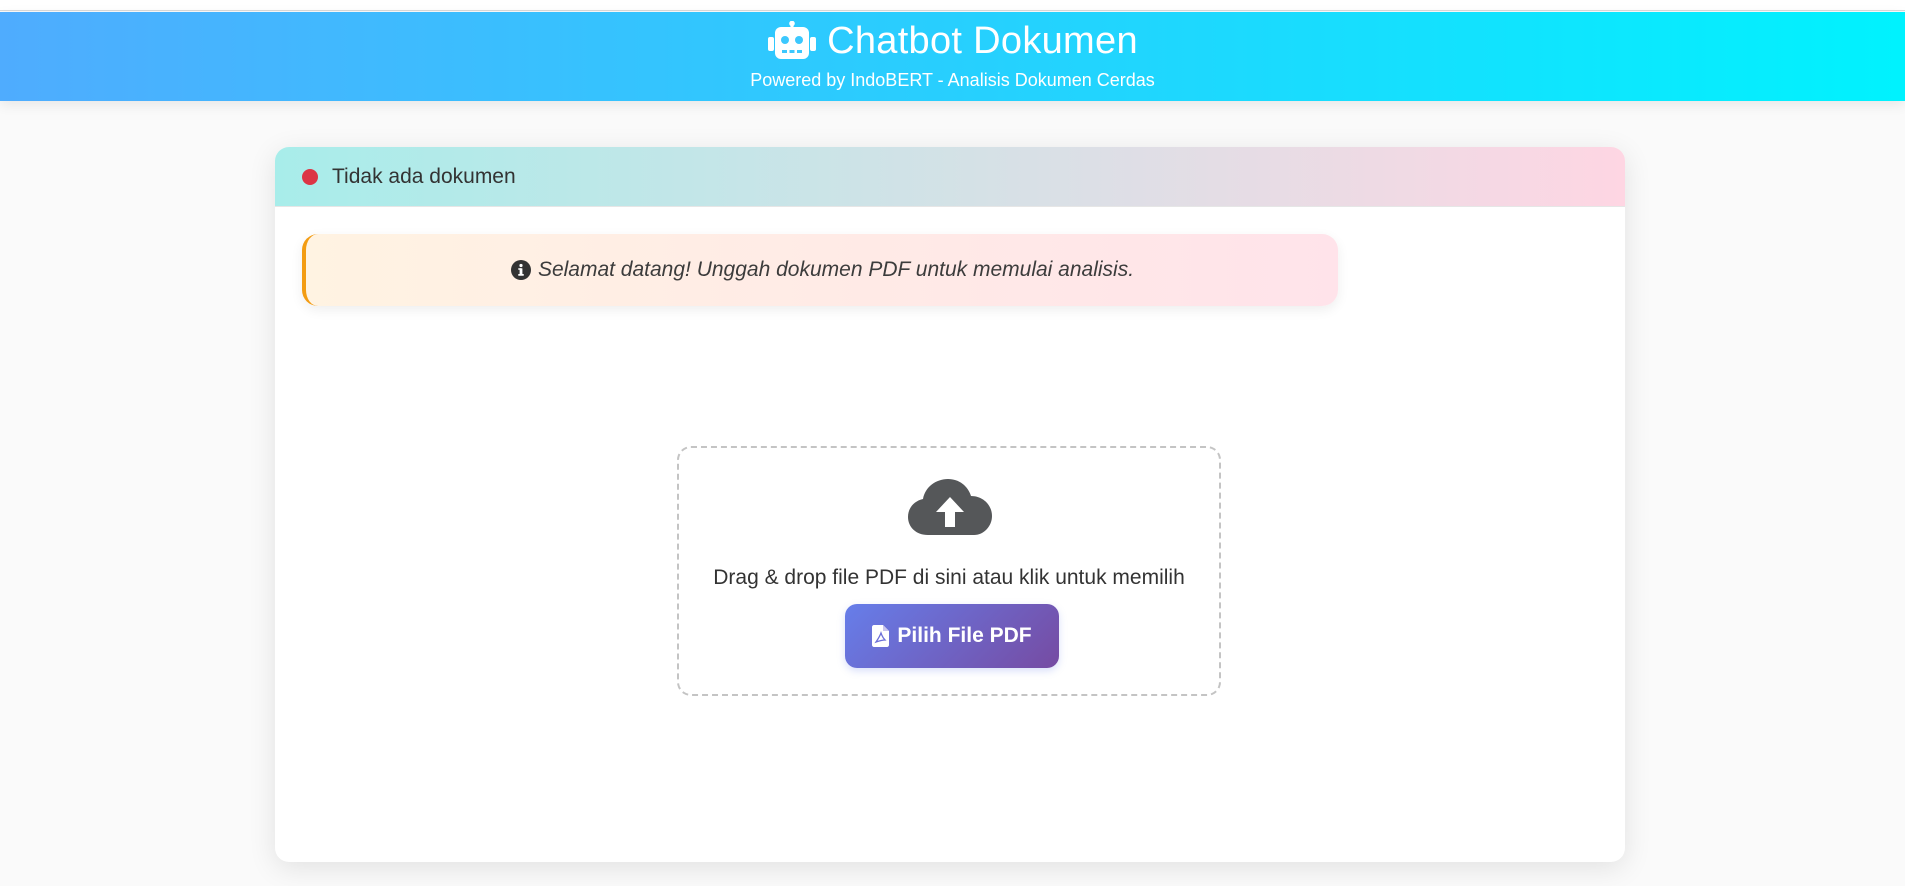  What do you see at coordinates (792, 41) in the screenshot?
I see `robot-icon` at bounding box center [792, 41].